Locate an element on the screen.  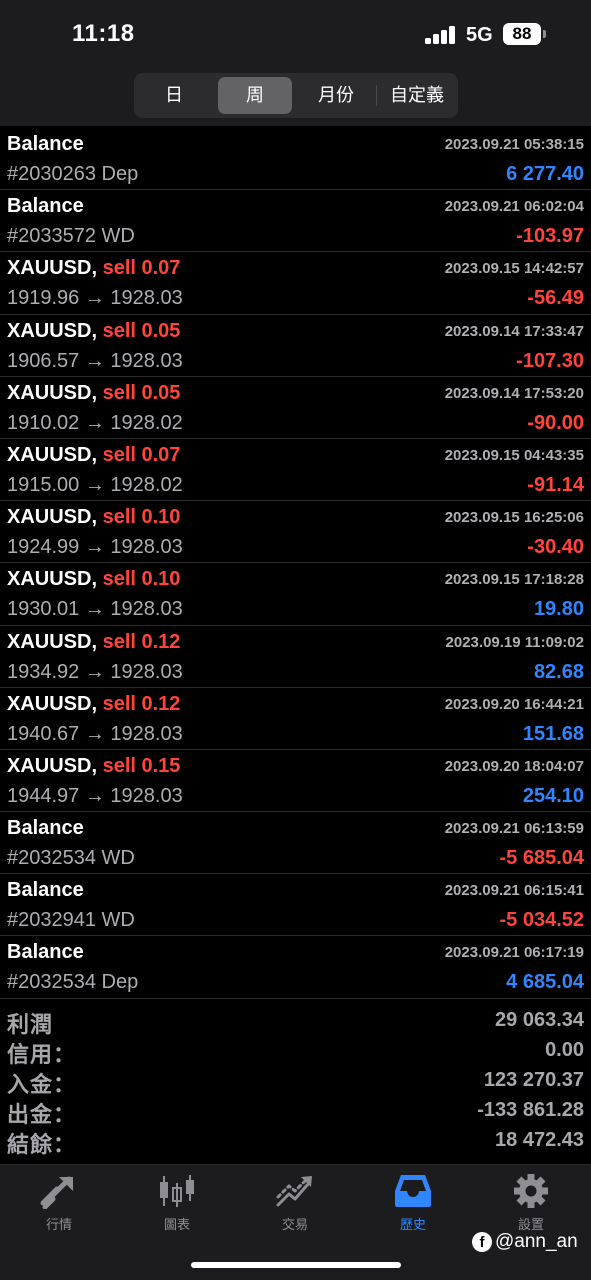
history-inbox-icon is located at coordinates (413, 1191).